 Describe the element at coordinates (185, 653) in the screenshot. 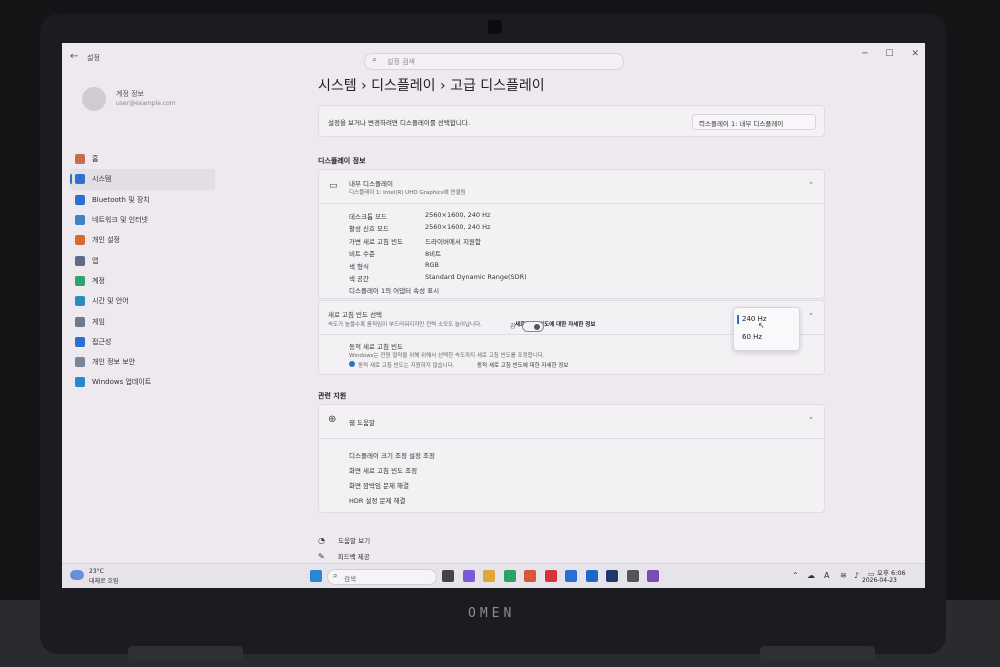

I see `hinge-left` at that location.